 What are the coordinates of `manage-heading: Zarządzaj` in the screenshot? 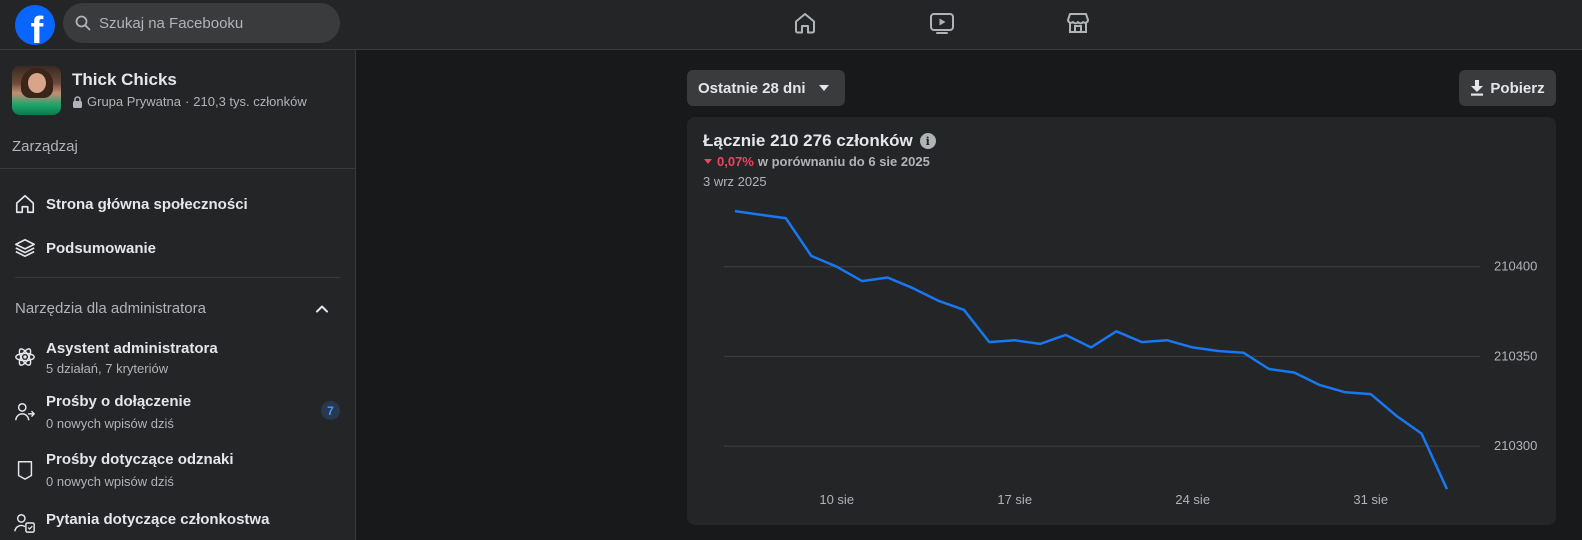 It's located at (45, 146).